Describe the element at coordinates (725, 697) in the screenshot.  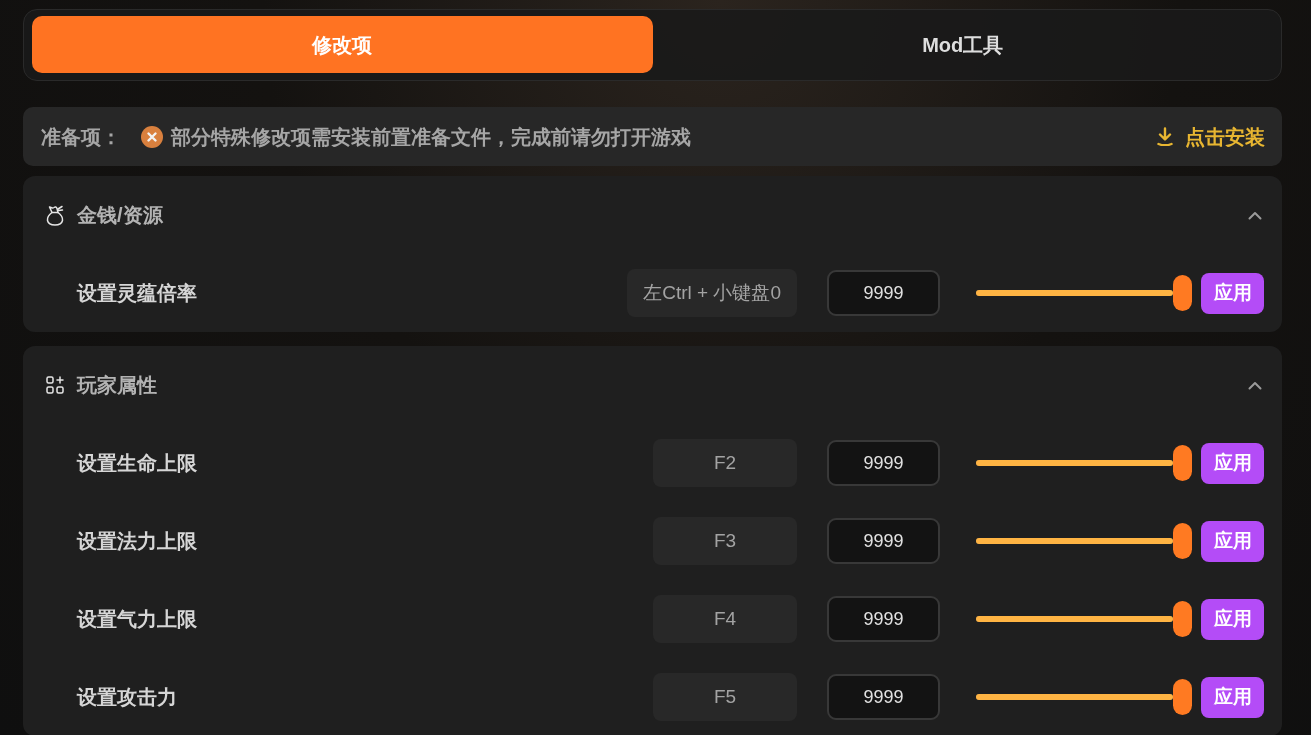
I see `hotkey-button: F5` at that location.